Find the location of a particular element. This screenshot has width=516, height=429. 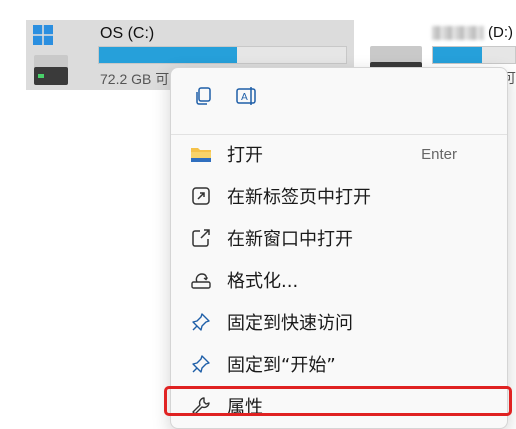

rename-button: A is located at coordinates (247, 96).